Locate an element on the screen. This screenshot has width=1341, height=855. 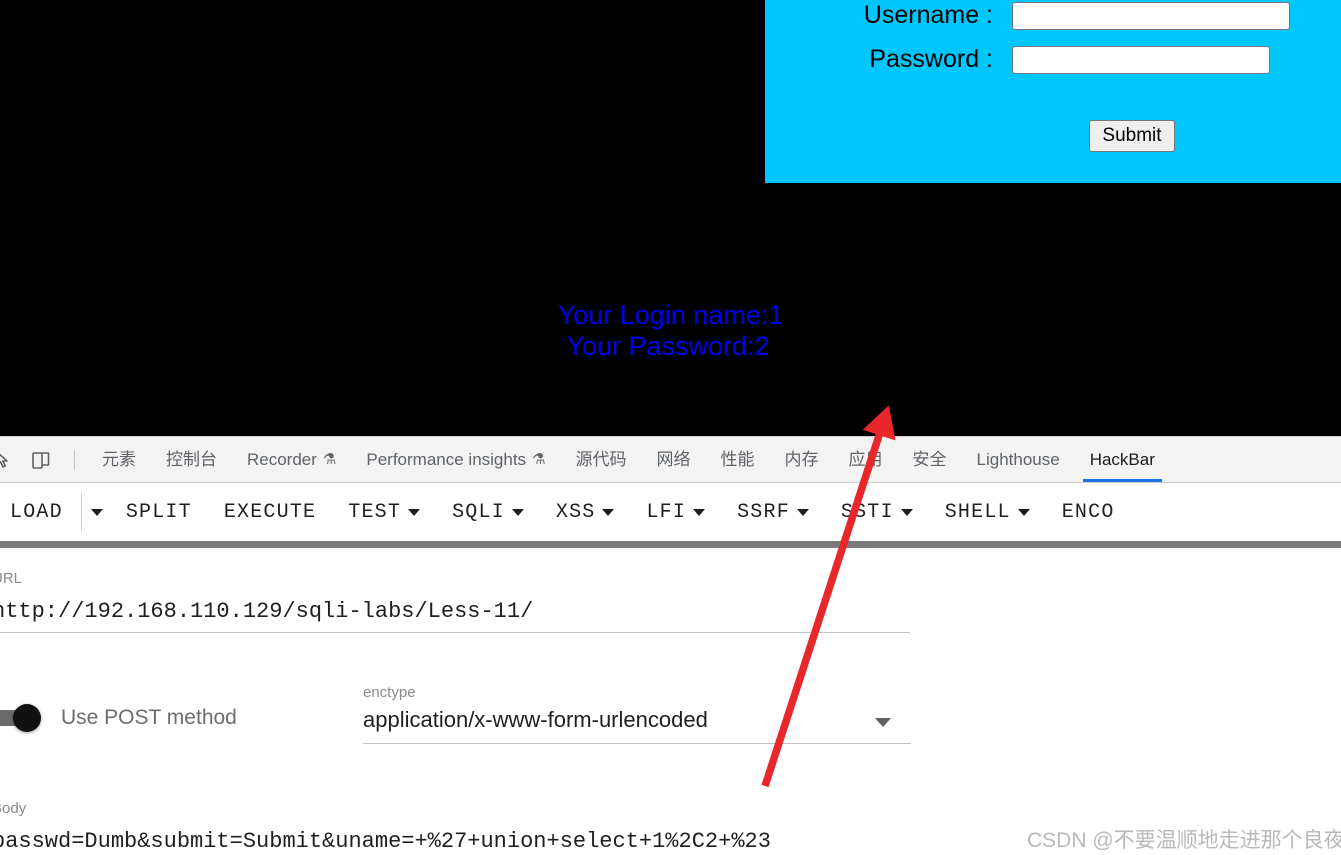
toggle-knob is located at coordinates (27, 718).